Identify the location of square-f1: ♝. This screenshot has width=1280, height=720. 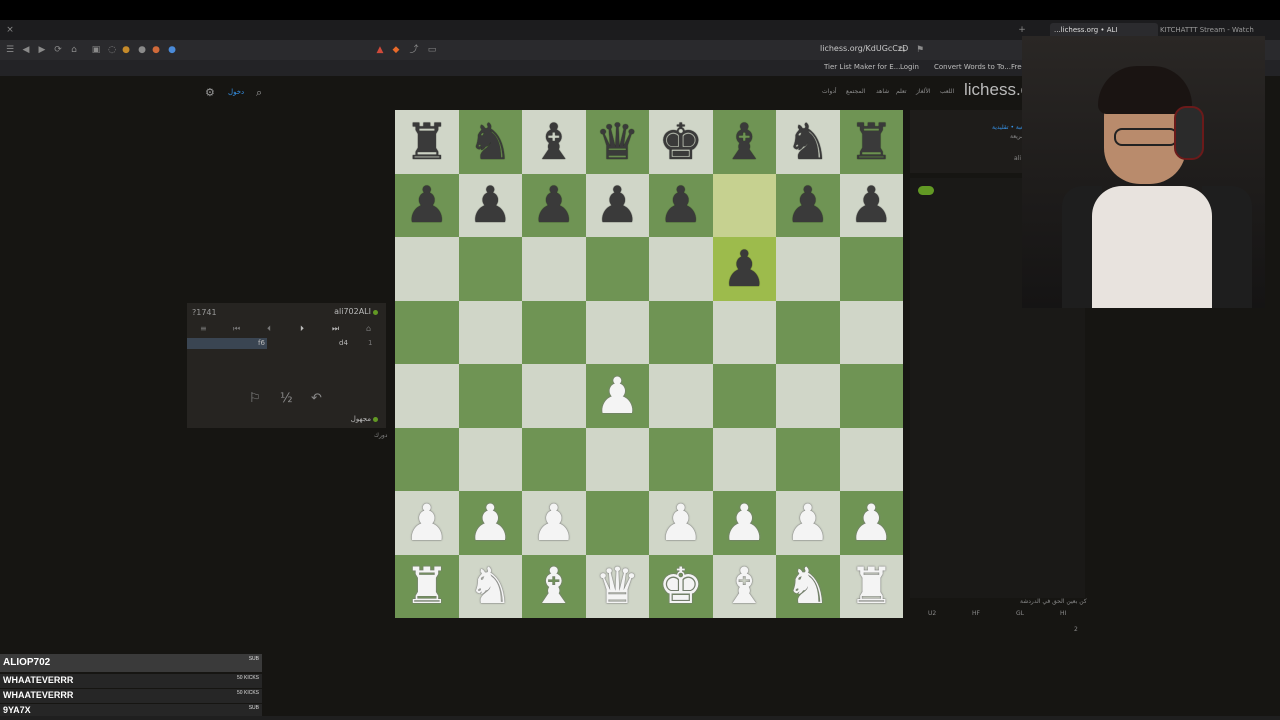
(744, 586).